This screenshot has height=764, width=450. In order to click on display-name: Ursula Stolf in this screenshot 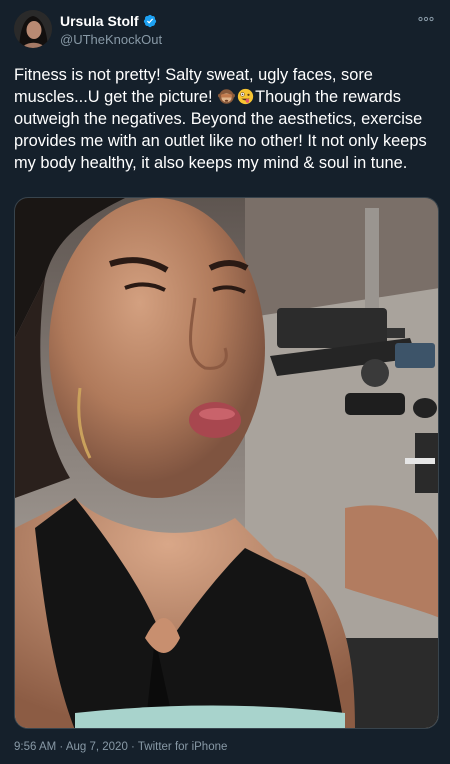, I will do `click(99, 21)`.